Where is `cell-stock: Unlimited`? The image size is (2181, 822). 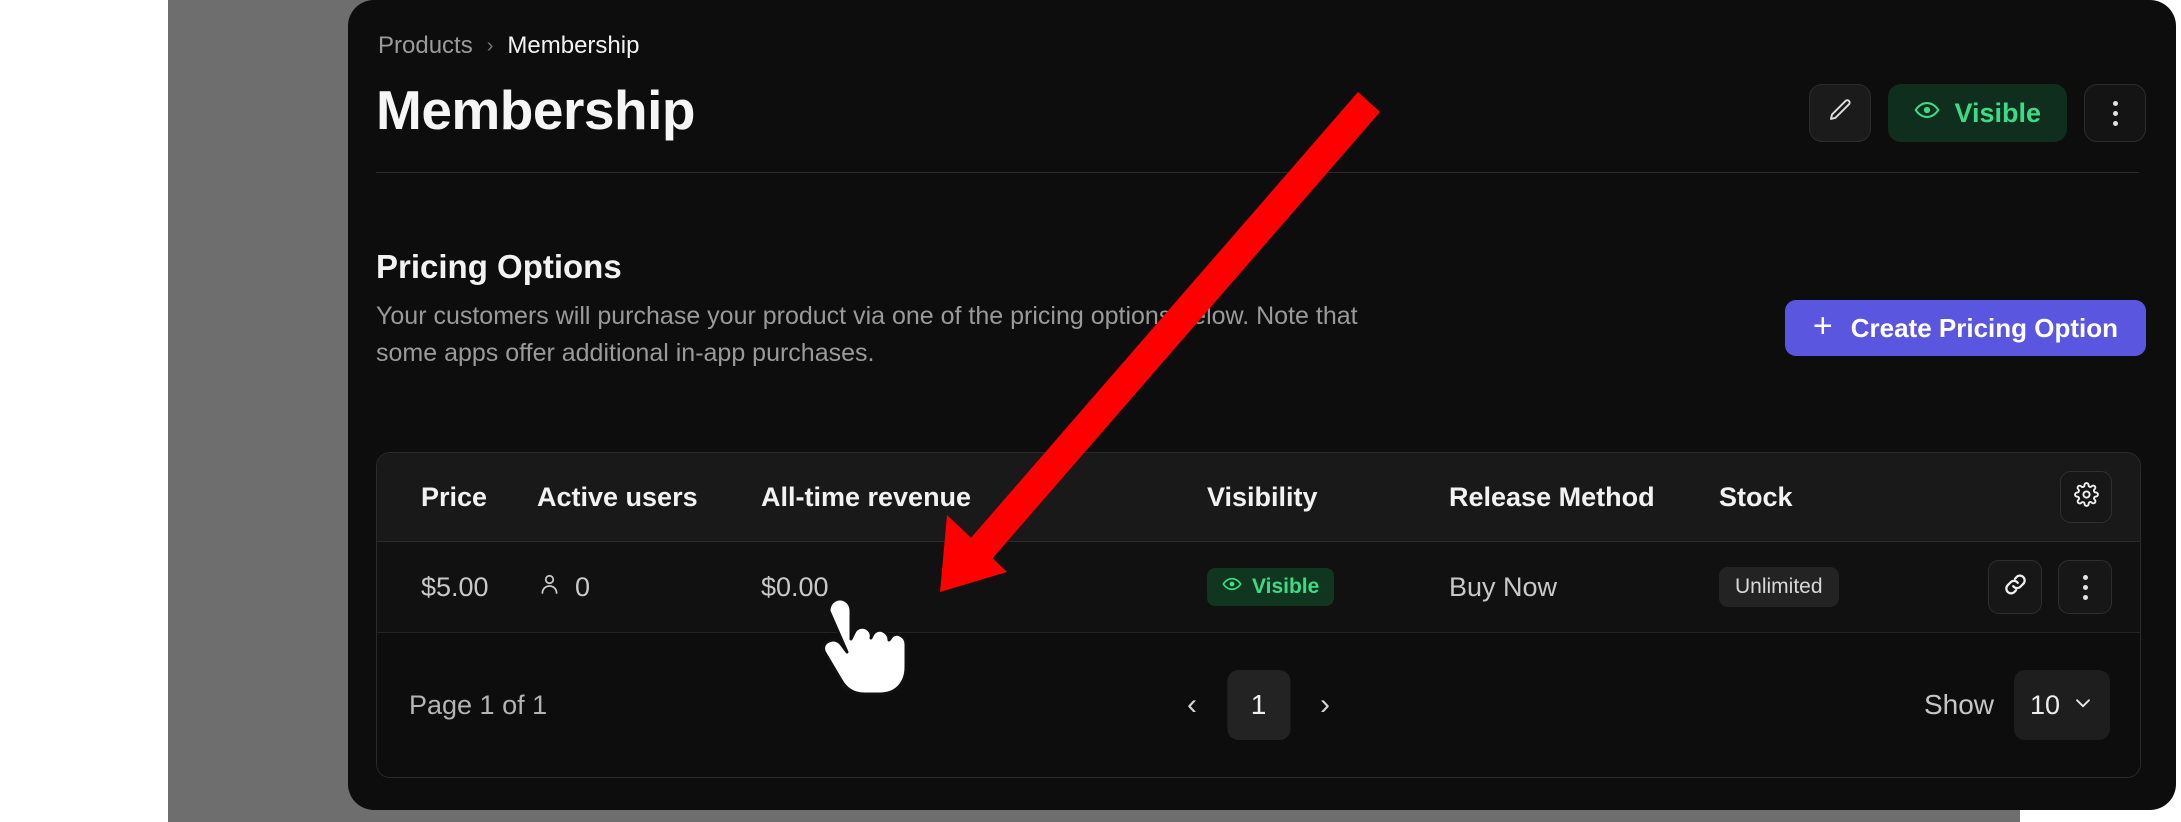
cell-stock: Unlimited is located at coordinates (1779, 587).